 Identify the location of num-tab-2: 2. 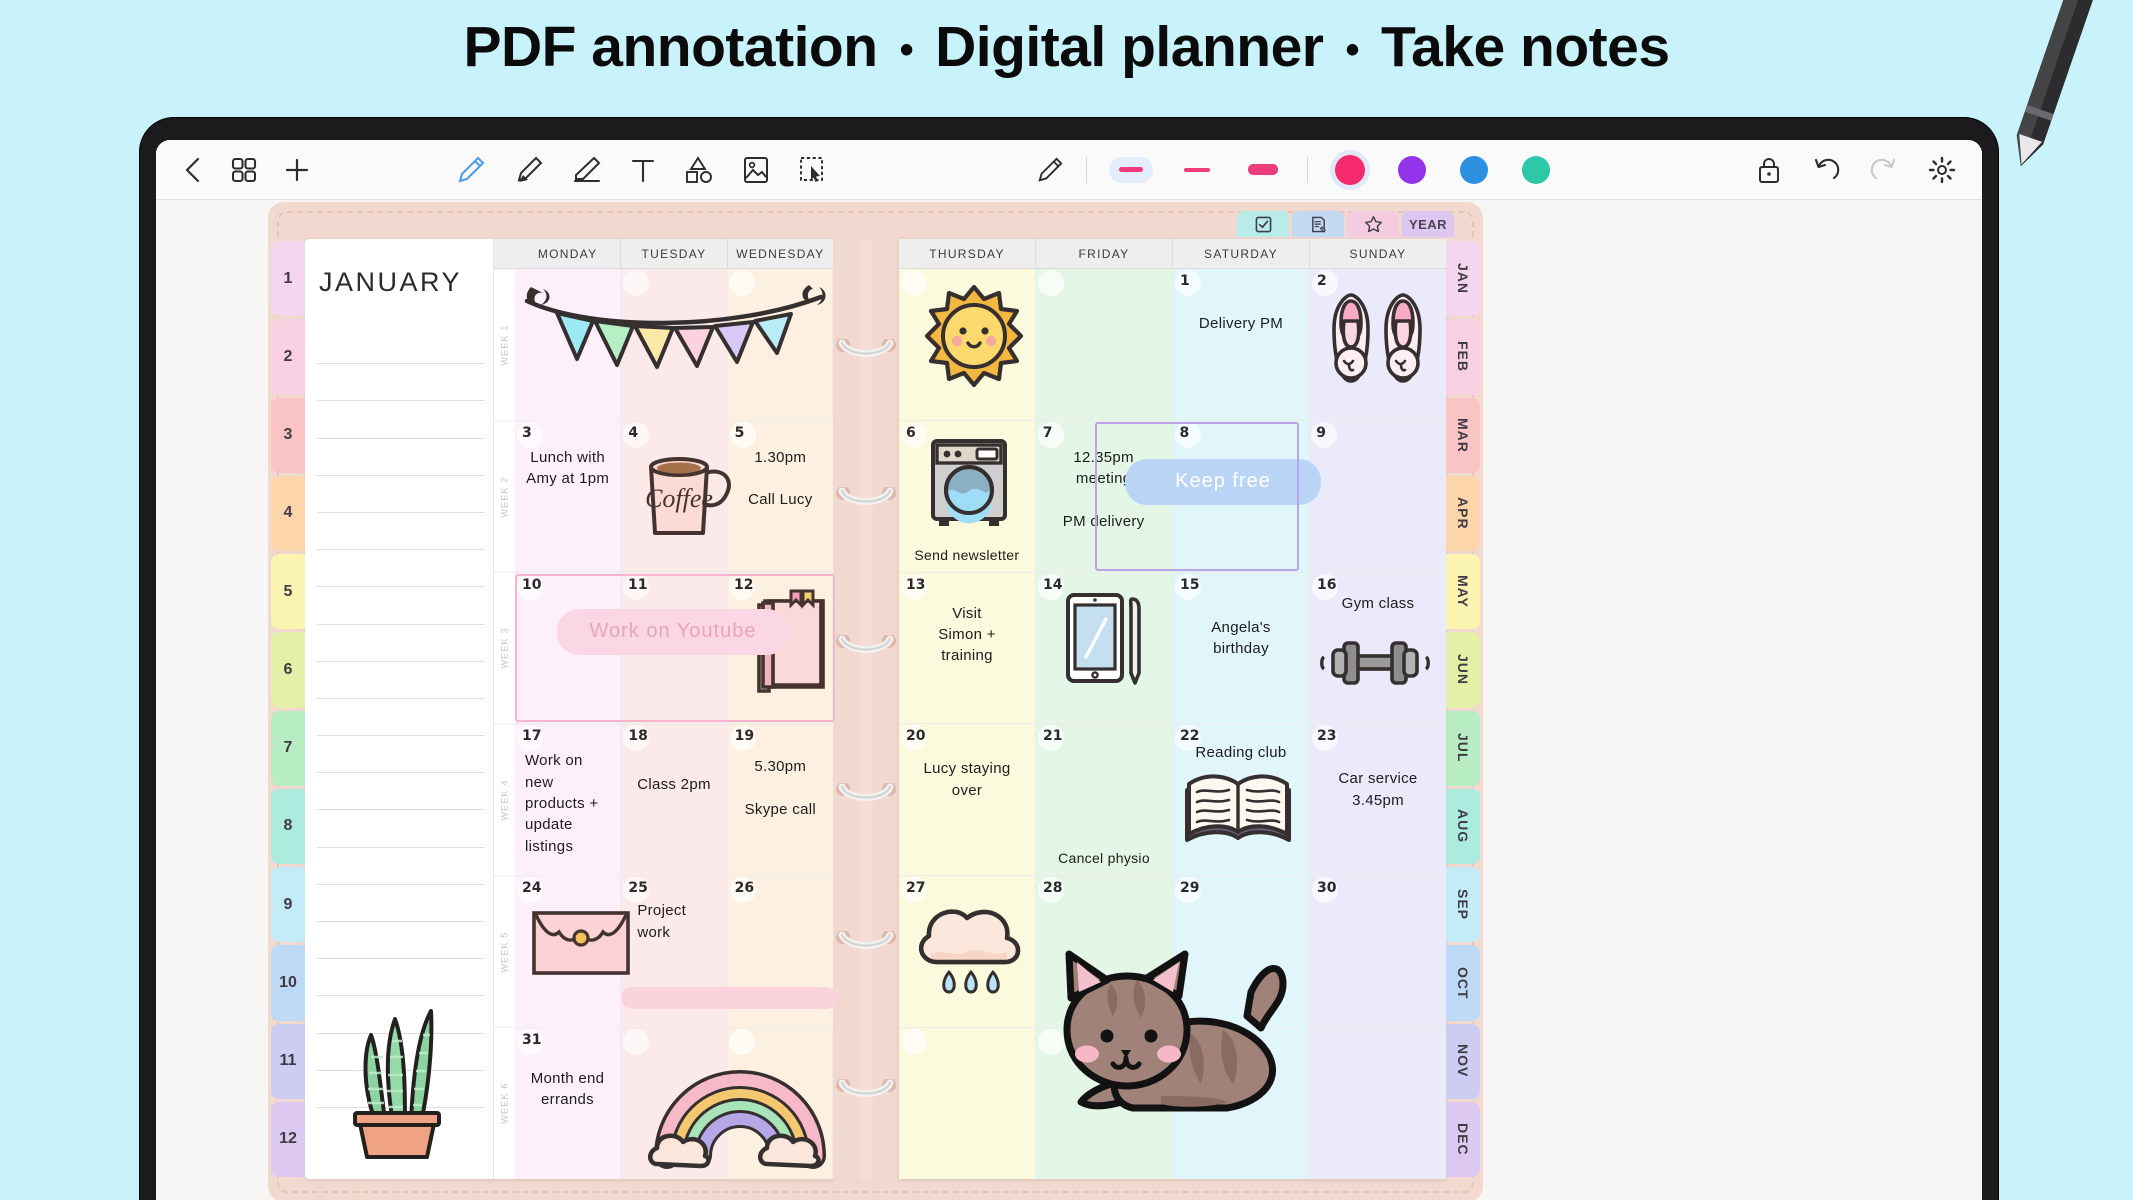
(288, 357).